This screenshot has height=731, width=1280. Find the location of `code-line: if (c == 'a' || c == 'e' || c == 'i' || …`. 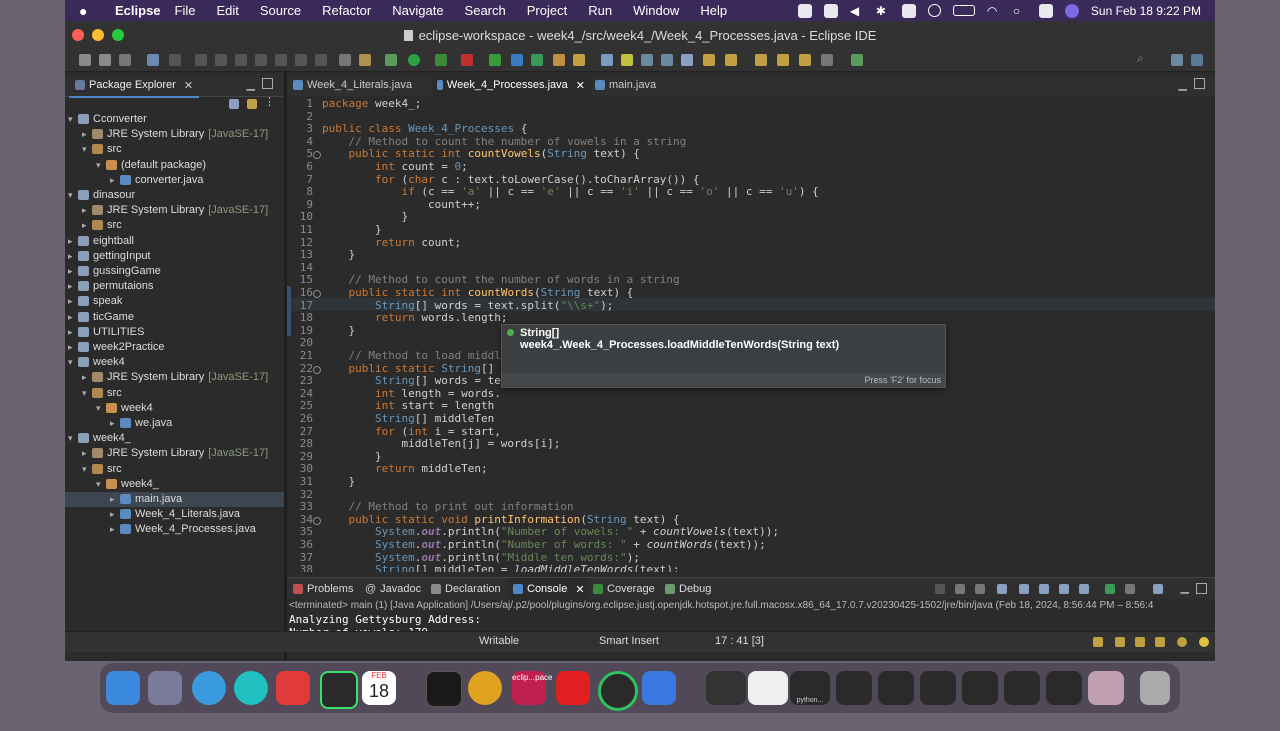

code-line: if (c == 'a' || c == 'e' || c == 'i' || … is located at coordinates (570, 192).